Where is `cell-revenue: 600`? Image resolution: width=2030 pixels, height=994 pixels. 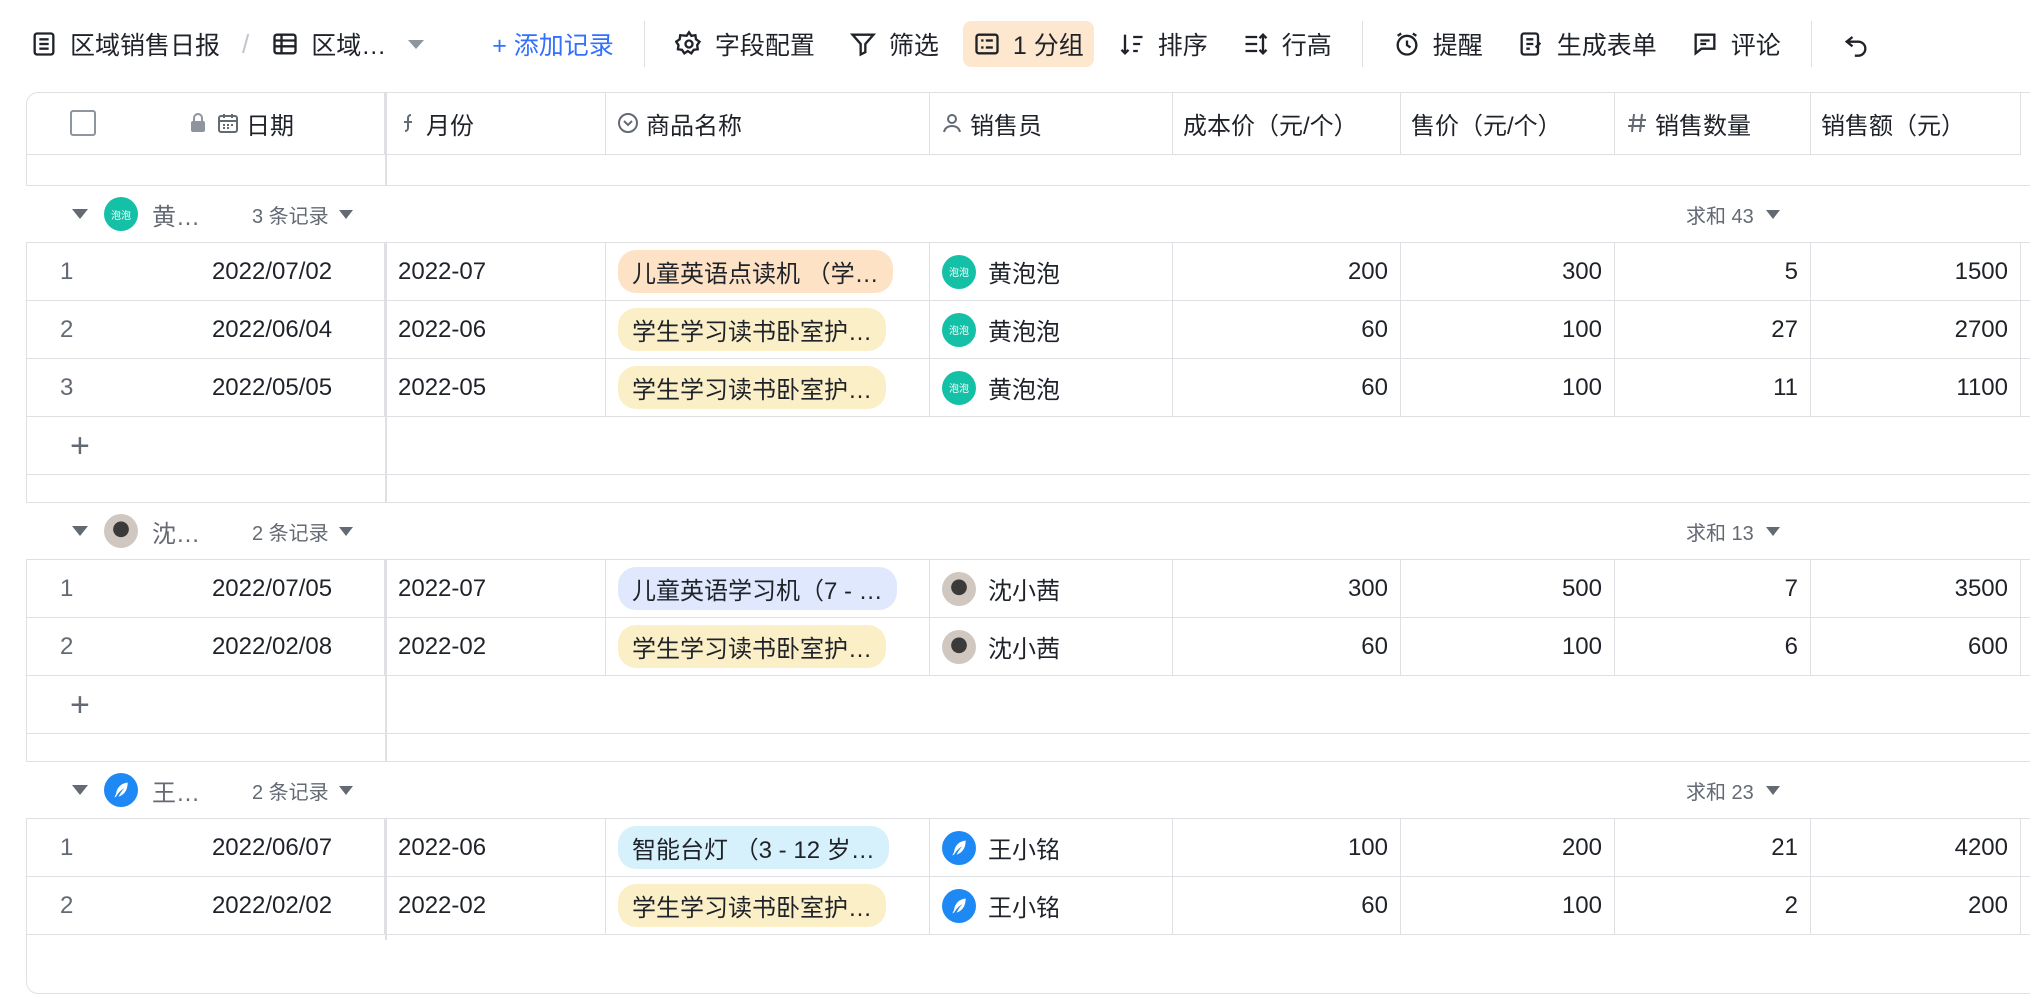
cell-revenue: 600 is located at coordinates (1916, 646).